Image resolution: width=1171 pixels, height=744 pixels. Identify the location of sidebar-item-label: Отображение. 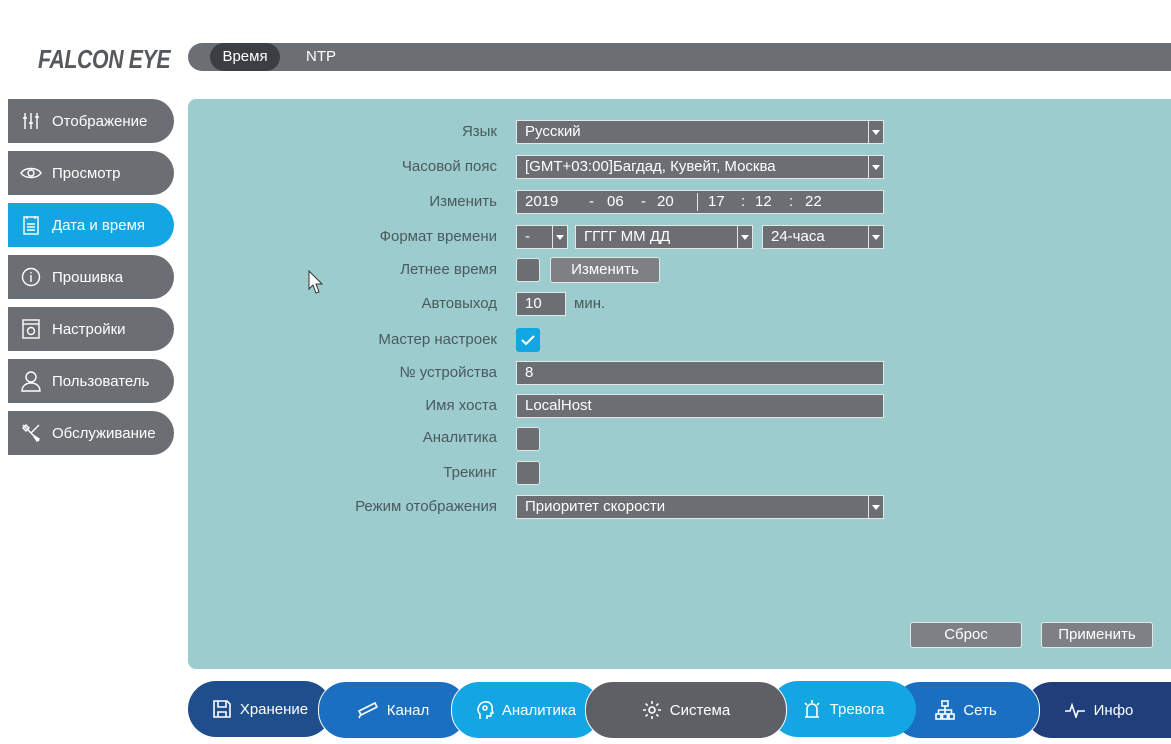
(100, 121).